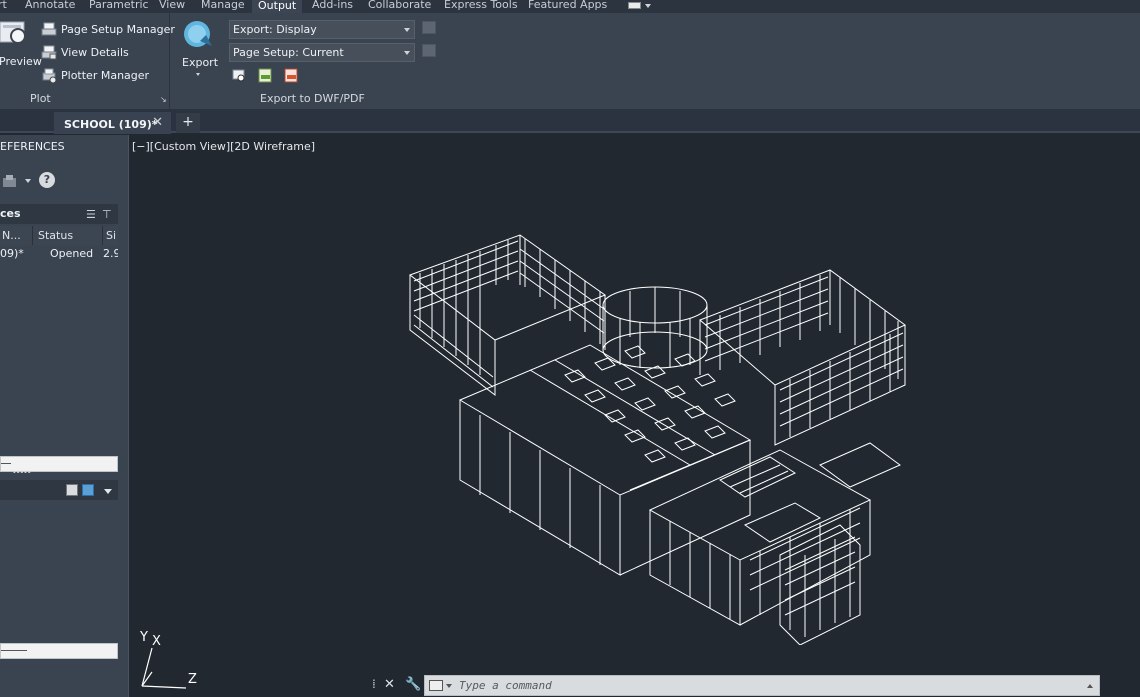 The height and width of the screenshot is (697, 1140). Describe the element at coordinates (6, 463) in the screenshot. I see `splitter-line` at that location.